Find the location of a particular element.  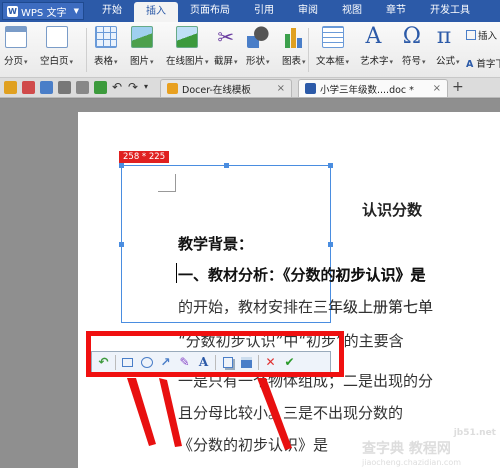

watermark-title: 查字典 教程网 is located at coordinates (406, 449).